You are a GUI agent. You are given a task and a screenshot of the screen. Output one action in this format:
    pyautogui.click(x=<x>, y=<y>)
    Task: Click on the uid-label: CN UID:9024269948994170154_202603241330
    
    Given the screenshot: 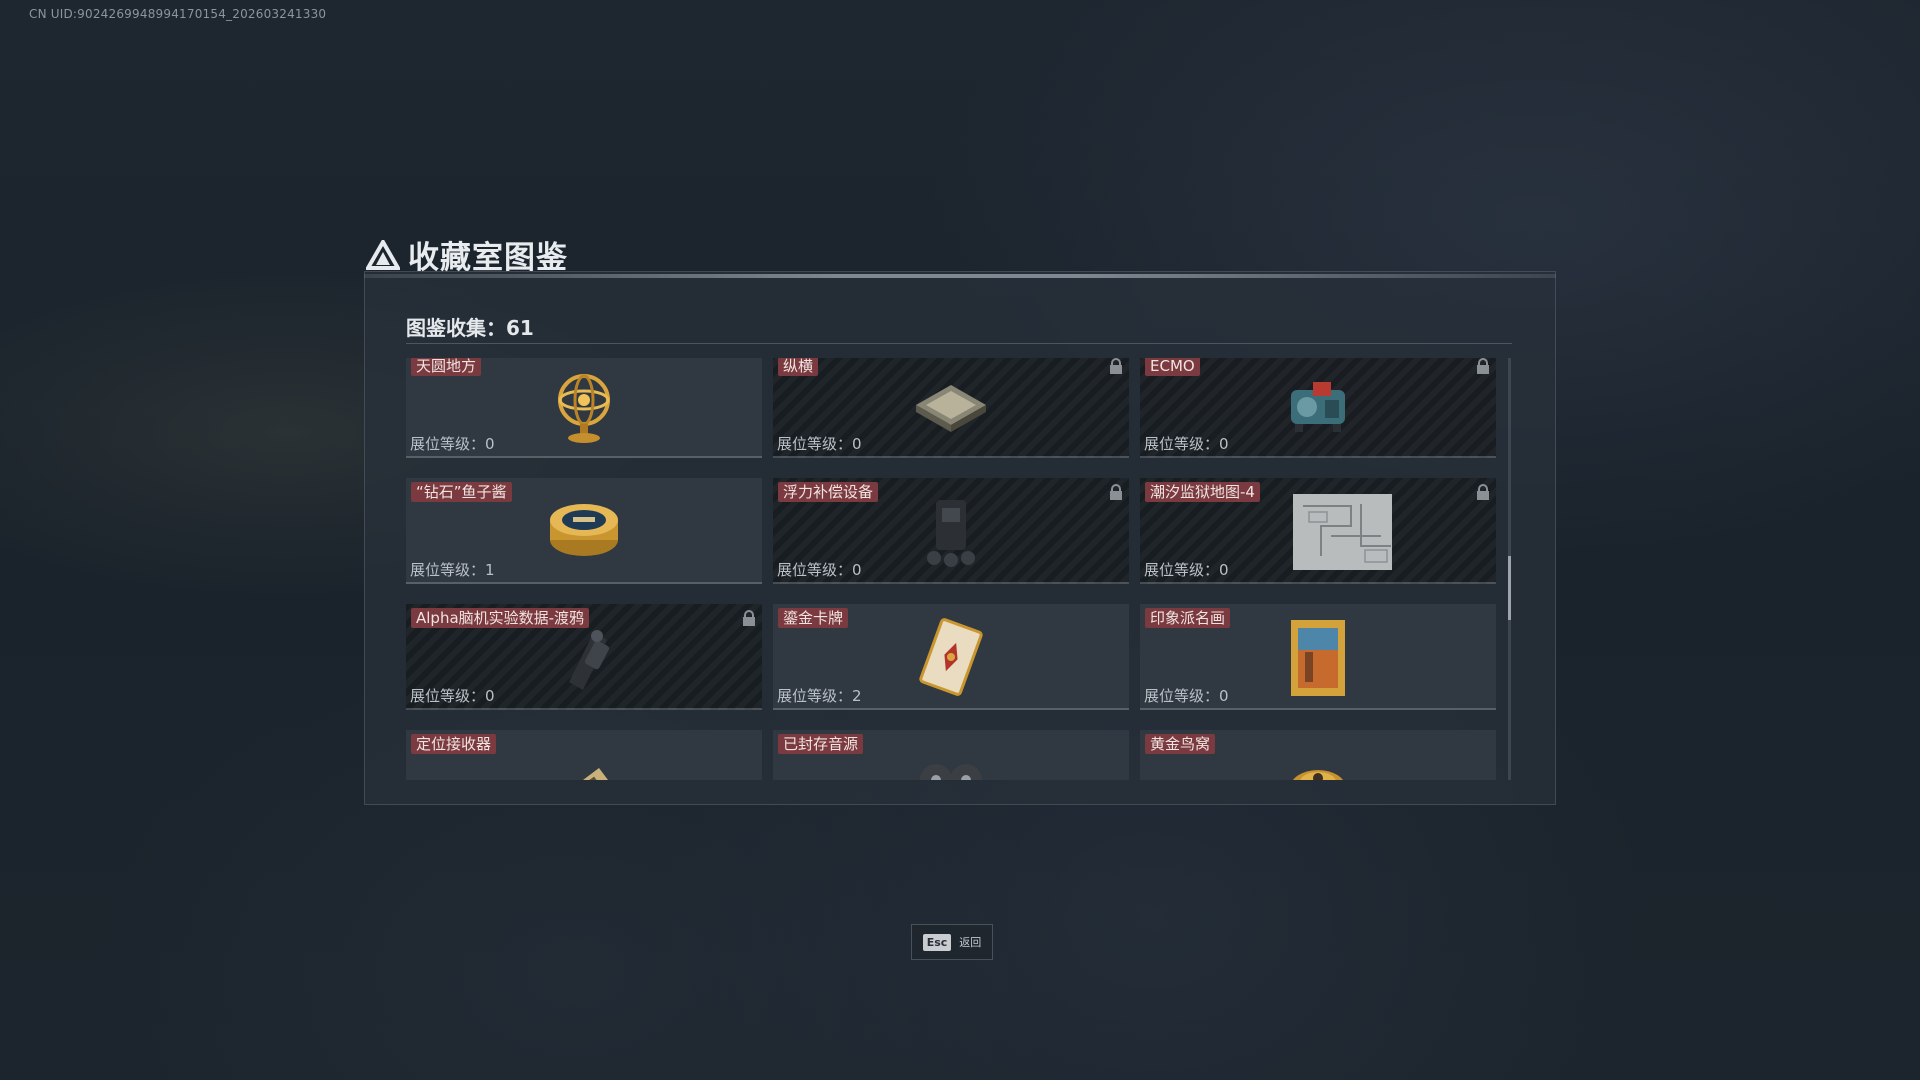 What is the action you would take?
    pyautogui.click(x=178, y=14)
    